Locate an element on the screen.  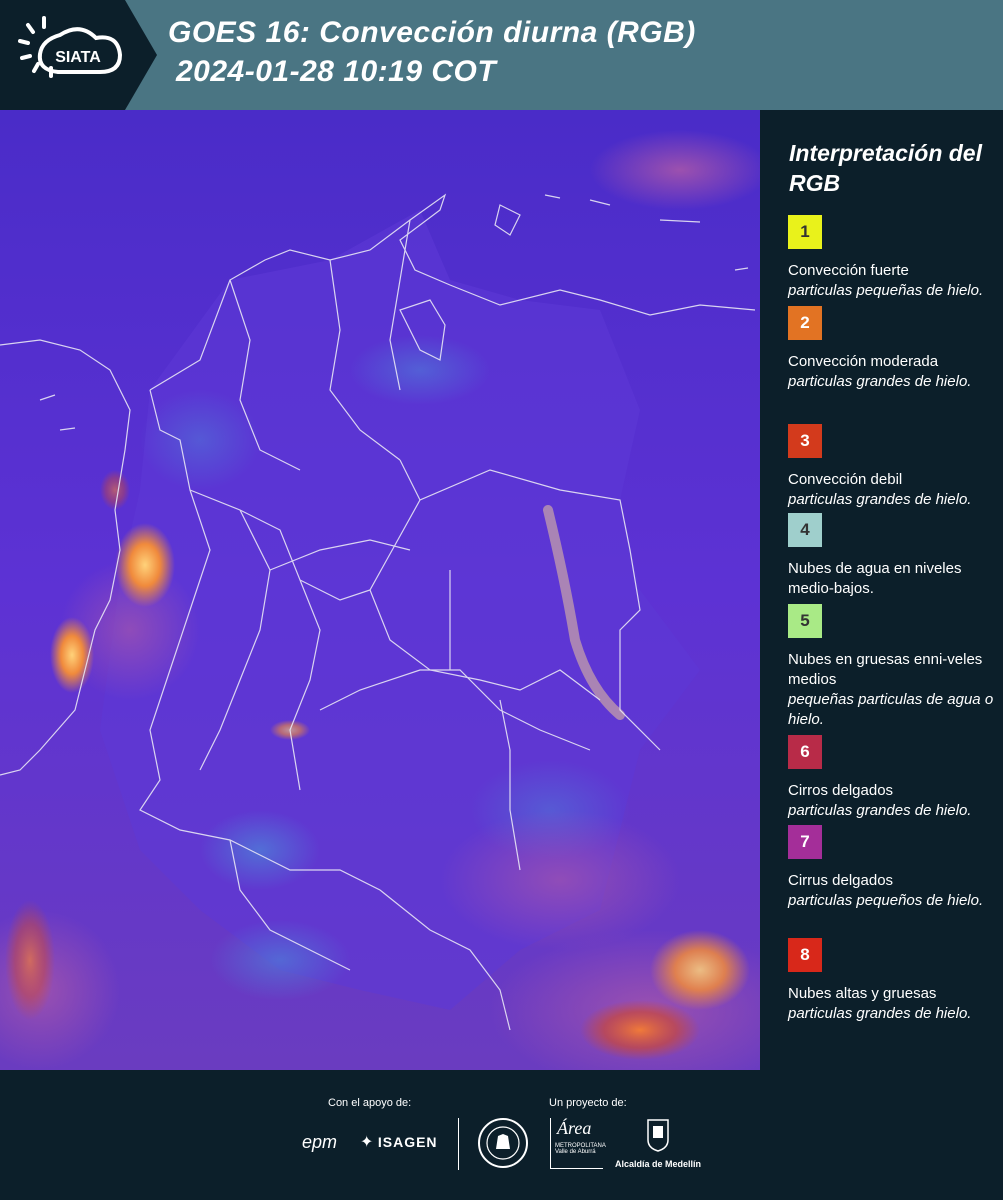
siata-logo-panel: SIATA is located at coordinates (78, 55).